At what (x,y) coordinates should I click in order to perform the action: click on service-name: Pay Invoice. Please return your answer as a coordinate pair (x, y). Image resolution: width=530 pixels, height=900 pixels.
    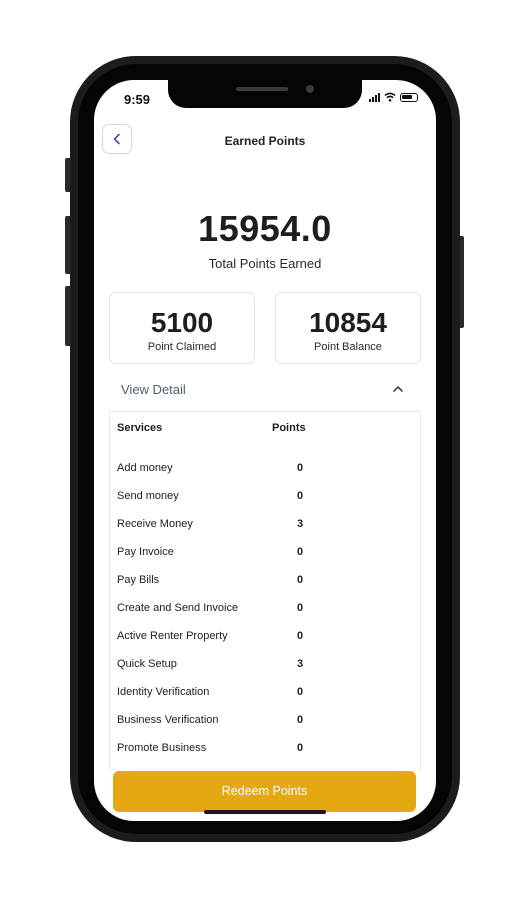
    Looking at the image, I should click on (145, 552).